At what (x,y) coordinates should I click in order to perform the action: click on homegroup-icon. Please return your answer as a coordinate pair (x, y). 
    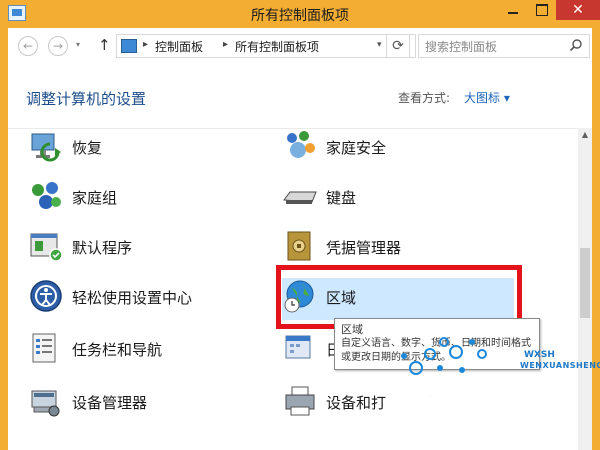
    Looking at the image, I should click on (46, 195).